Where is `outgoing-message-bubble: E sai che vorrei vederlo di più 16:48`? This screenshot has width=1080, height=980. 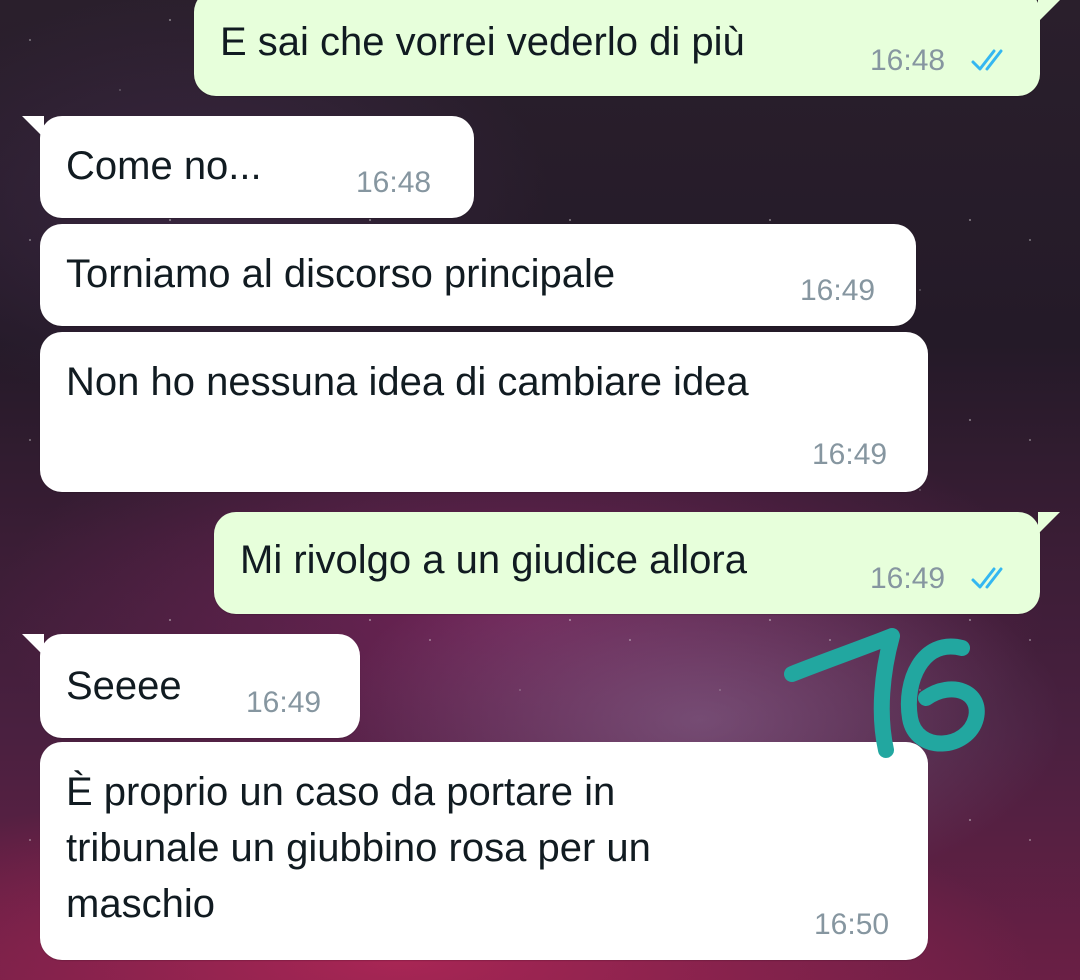 outgoing-message-bubble: E sai che vorrei vederlo di più 16:48 is located at coordinates (627, 48).